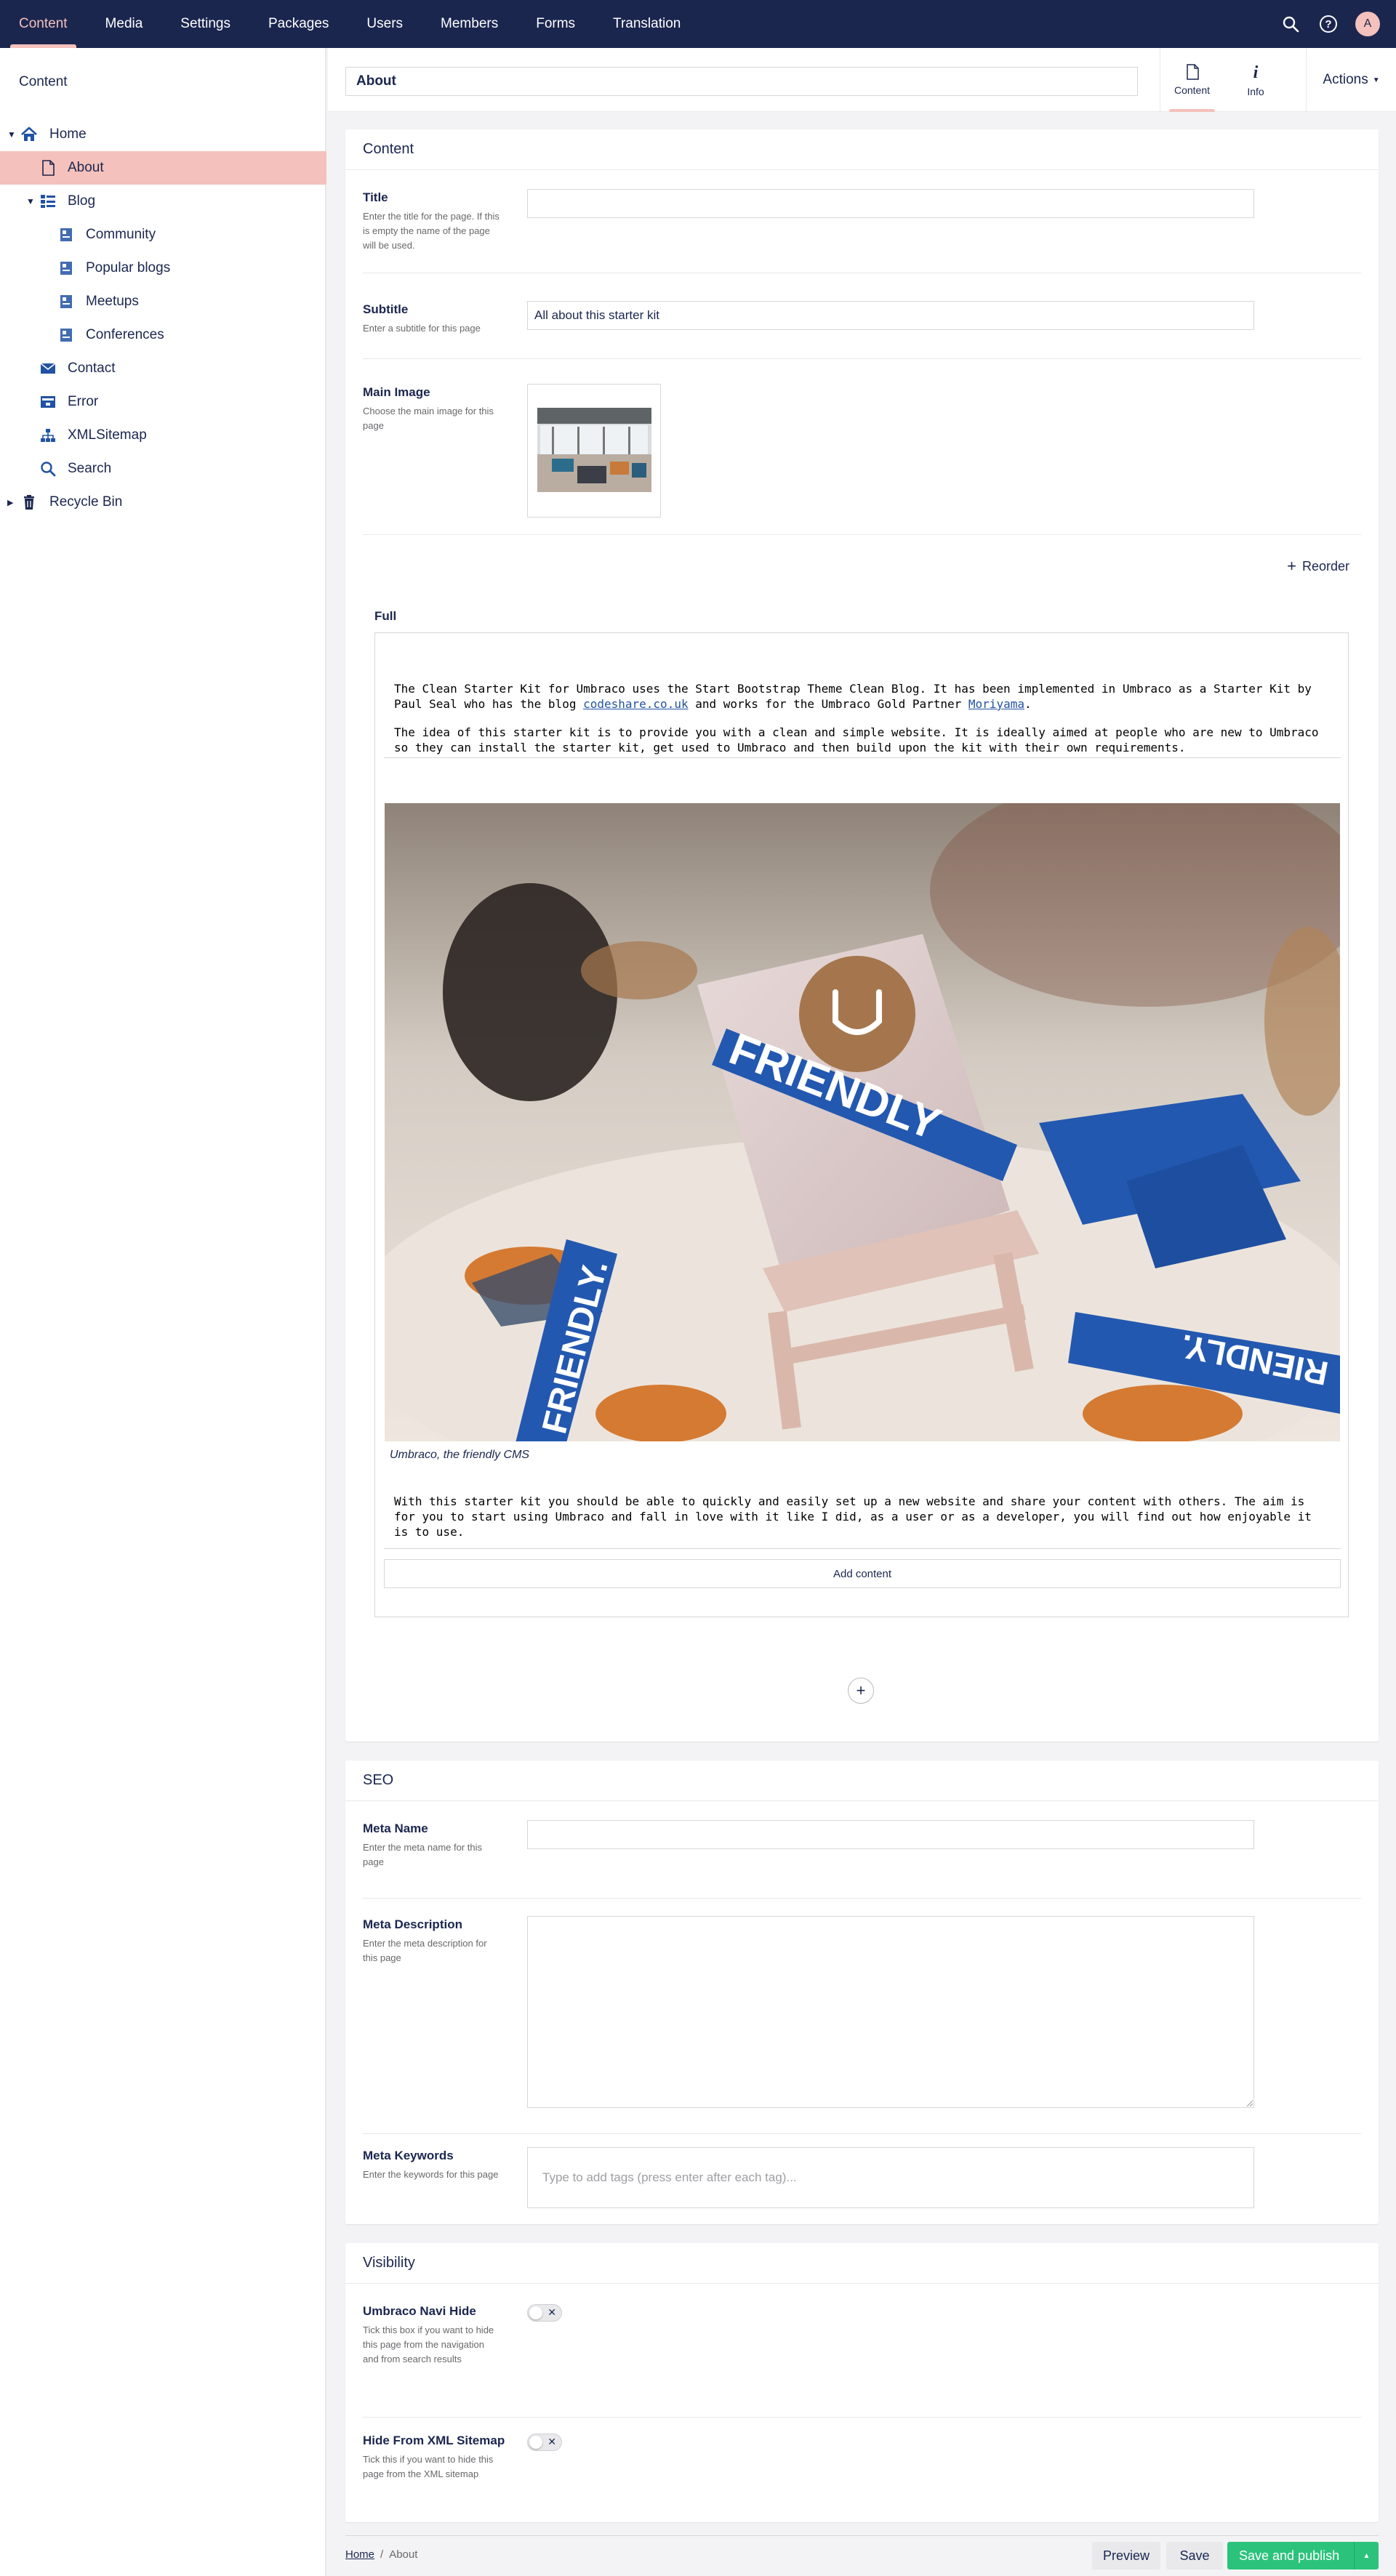 Image resolution: width=1396 pixels, height=2576 pixels. What do you see at coordinates (1345, 79) in the screenshot?
I see `actions-label: Actions` at bounding box center [1345, 79].